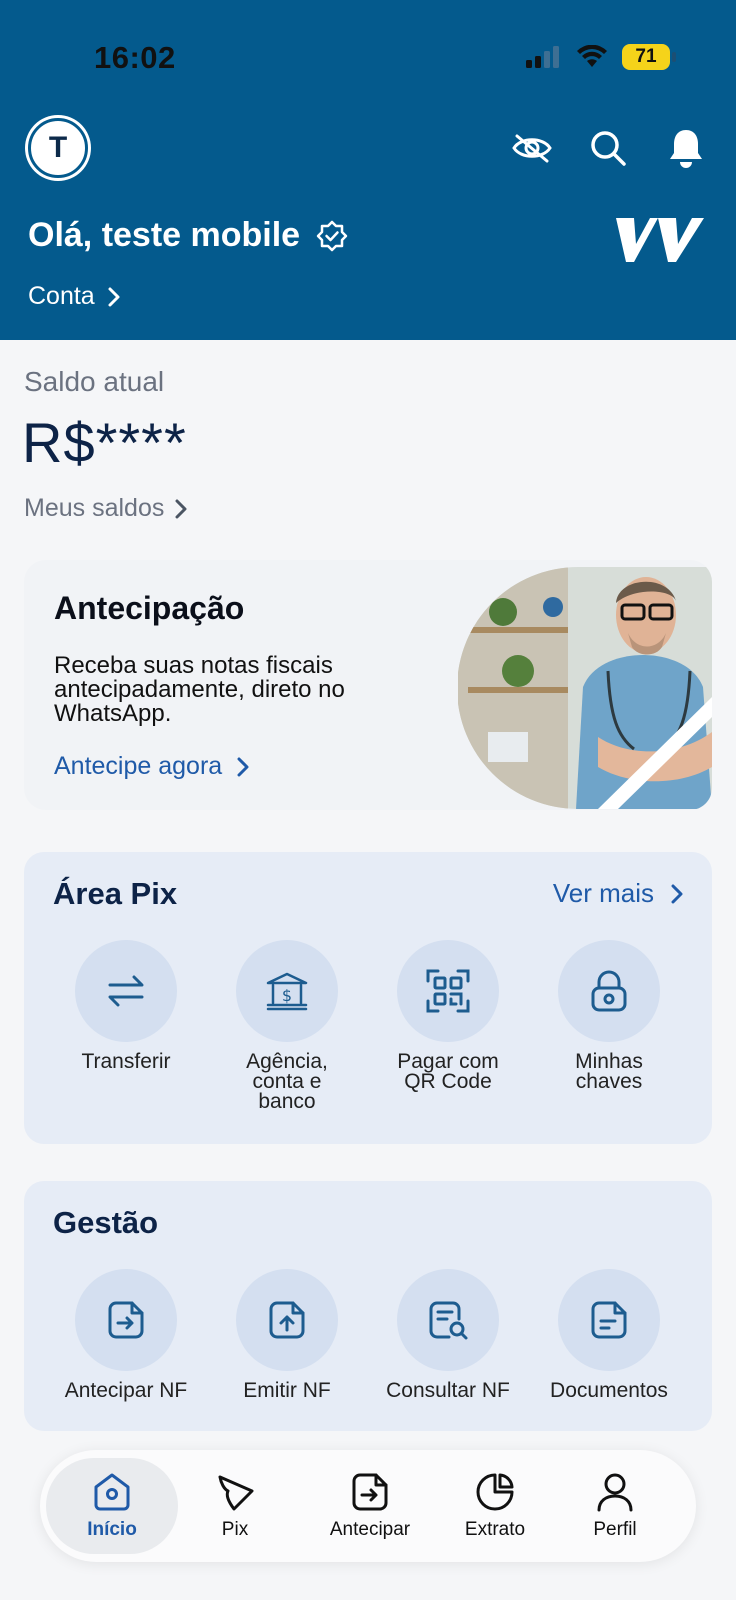  I want to click on greeting-text: Olá, teste mobile, so click(164, 235).